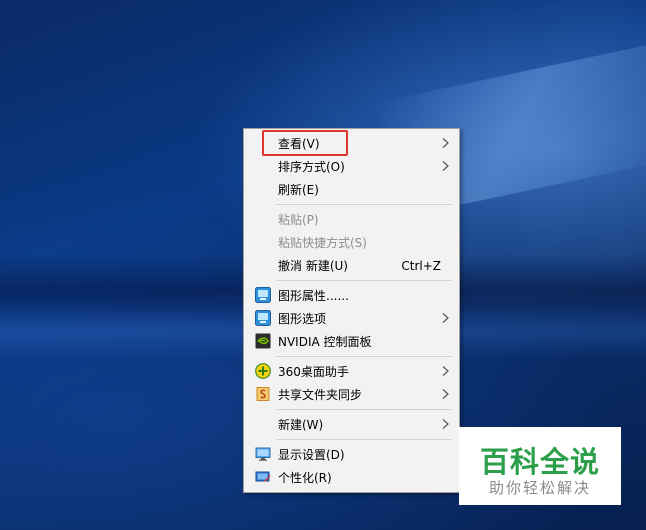 The width and height of the screenshot is (646, 530). I want to click on menu-item-display-settings: 显示设置(D), so click(351, 454).